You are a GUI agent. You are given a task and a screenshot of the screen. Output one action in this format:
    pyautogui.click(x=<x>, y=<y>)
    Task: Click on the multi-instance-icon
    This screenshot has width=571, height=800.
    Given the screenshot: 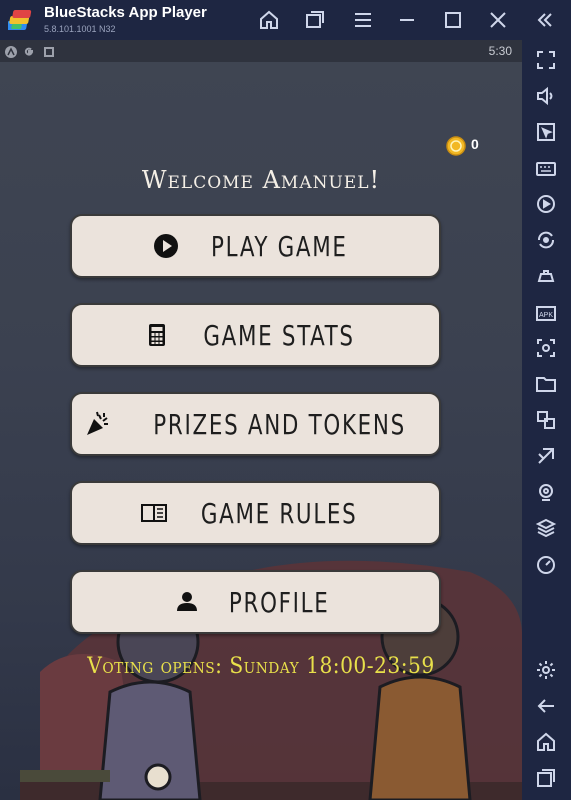 What is the action you would take?
    pyautogui.click(x=315, y=20)
    